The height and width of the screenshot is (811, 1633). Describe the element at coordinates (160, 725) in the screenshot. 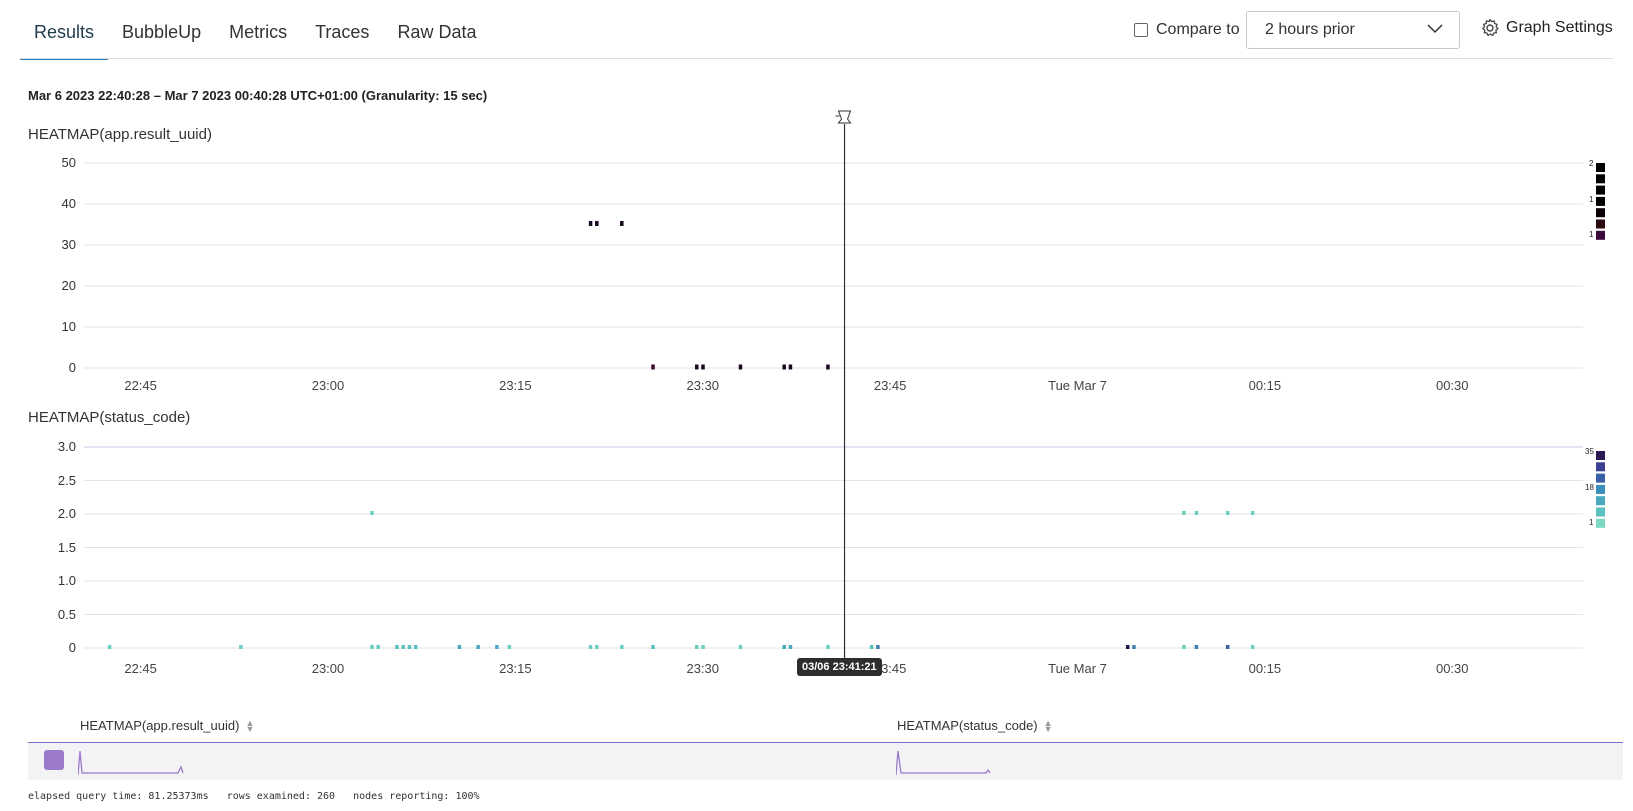

I see `summary-header-label: HEATMAP(app.result_uuid)` at that location.